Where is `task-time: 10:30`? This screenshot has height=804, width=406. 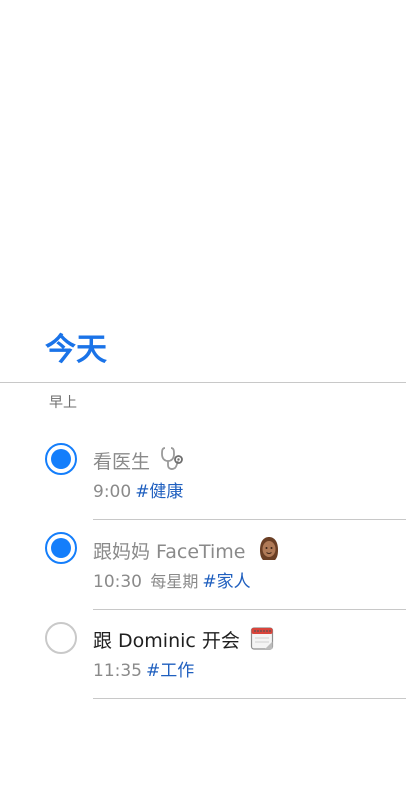
task-time: 10:30 is located at coordinates (117, 582).